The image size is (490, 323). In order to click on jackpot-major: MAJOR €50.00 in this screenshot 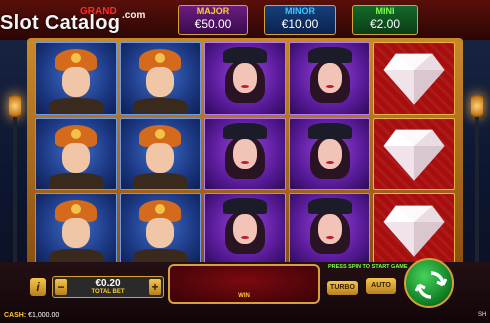, I will do `click(213, 20)`.